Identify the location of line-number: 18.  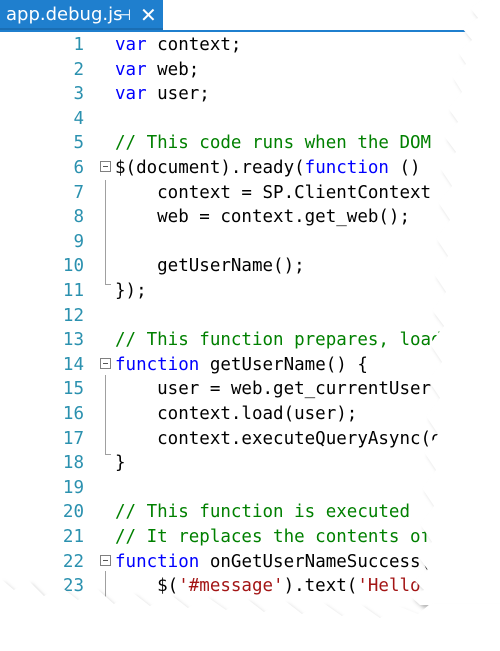
(73, 463).